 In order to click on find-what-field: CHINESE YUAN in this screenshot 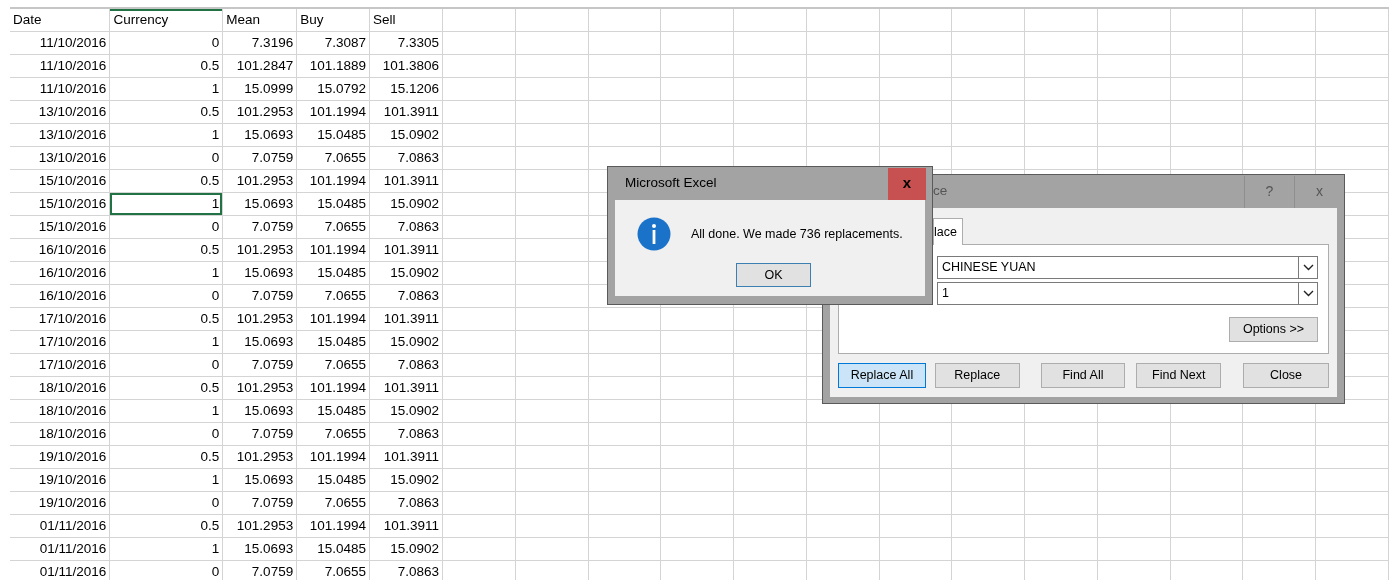, I will do `click(1127, 267)`.